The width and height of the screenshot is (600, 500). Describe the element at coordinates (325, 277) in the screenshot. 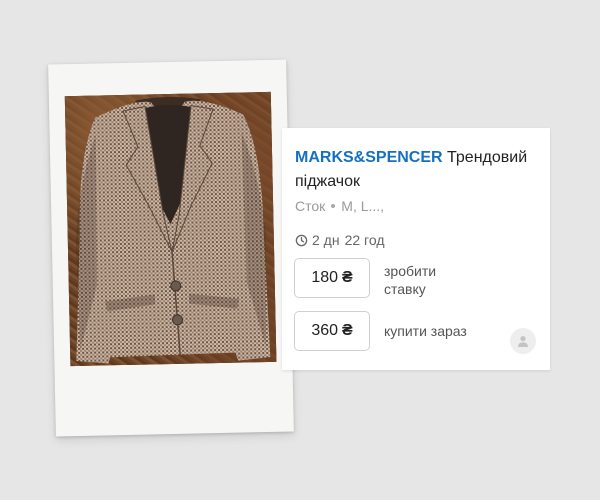

I see `bid-price: 180` at that location.